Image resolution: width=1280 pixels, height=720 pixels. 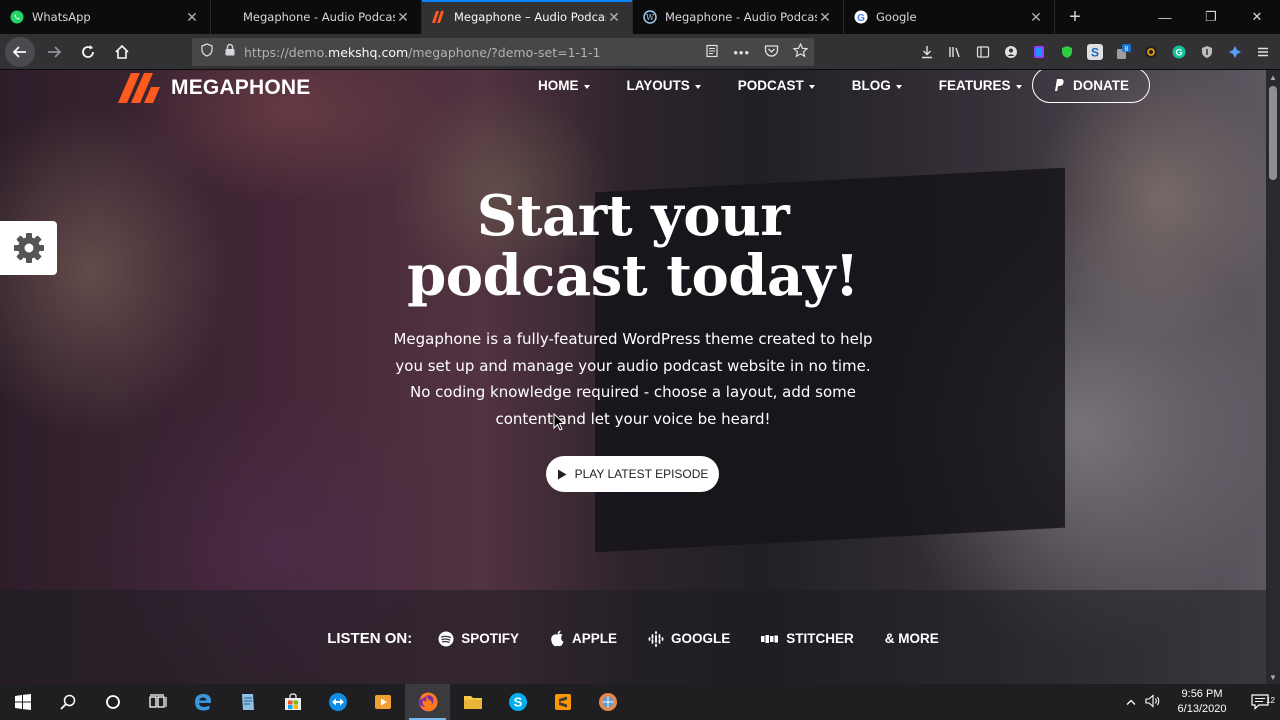 I want to click on nav-item-features: FEATURES, so click(x=980, y=85).